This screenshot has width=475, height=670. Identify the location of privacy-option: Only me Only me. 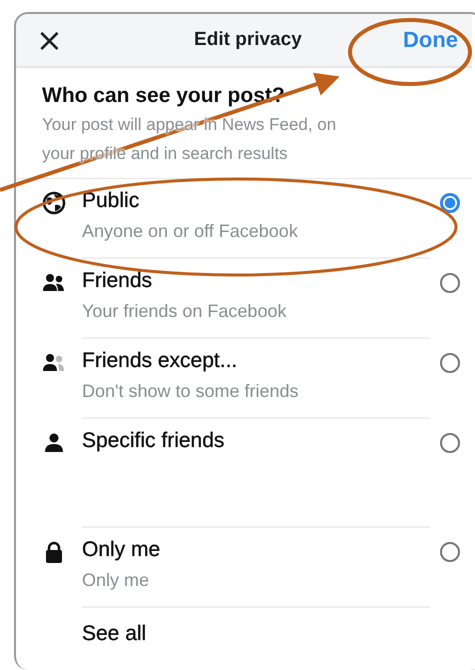
(245, 568).